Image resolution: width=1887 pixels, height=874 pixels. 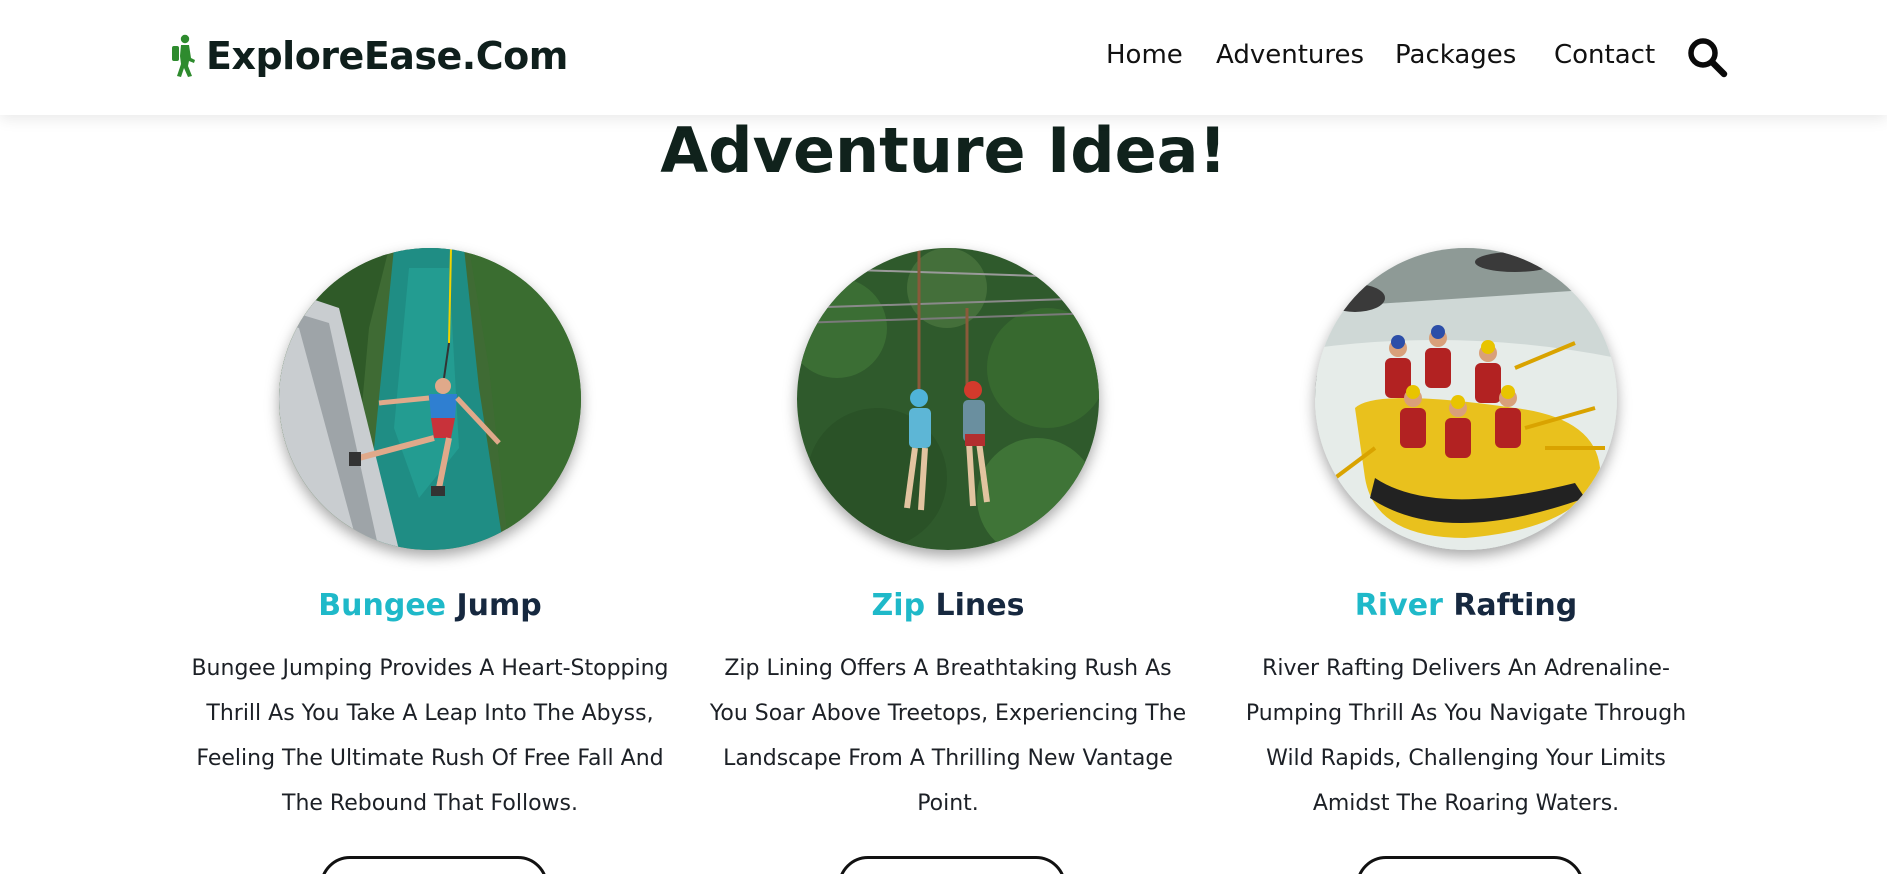 I want to click on card-title: River Rafting, so click(x=1466, y=605).